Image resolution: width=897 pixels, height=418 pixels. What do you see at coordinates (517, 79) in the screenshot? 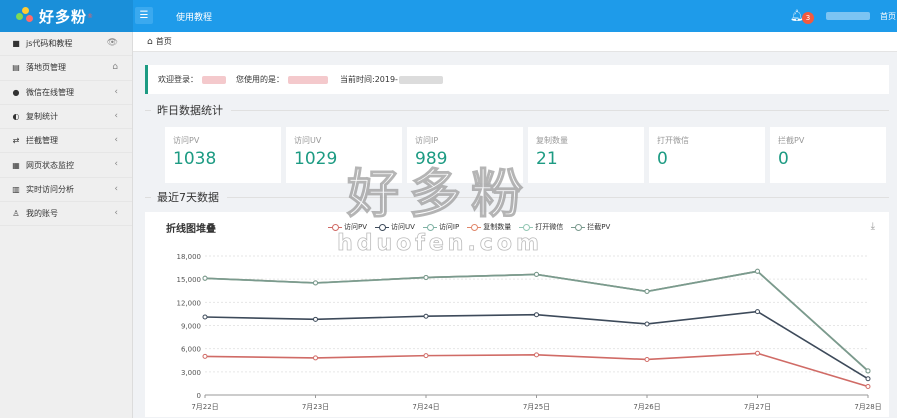
I see `welcome-bar: 欢迎登录： 您使用的是： 当前时间:2019-` at bounding box center [517, 79].